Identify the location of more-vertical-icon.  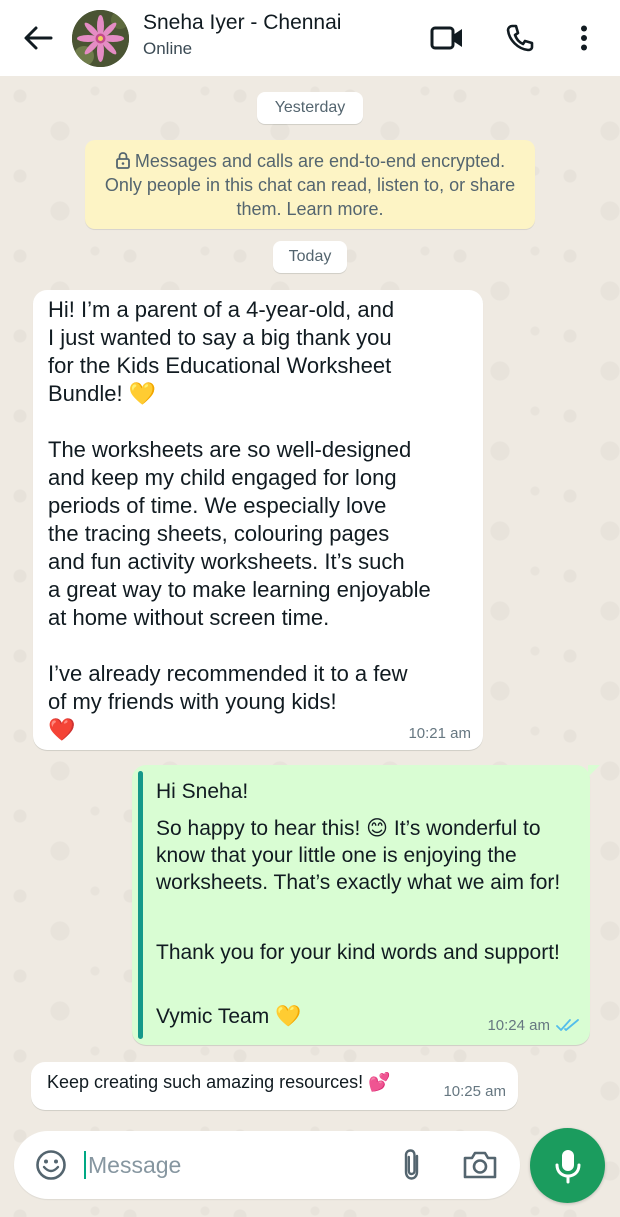
(584, 38).